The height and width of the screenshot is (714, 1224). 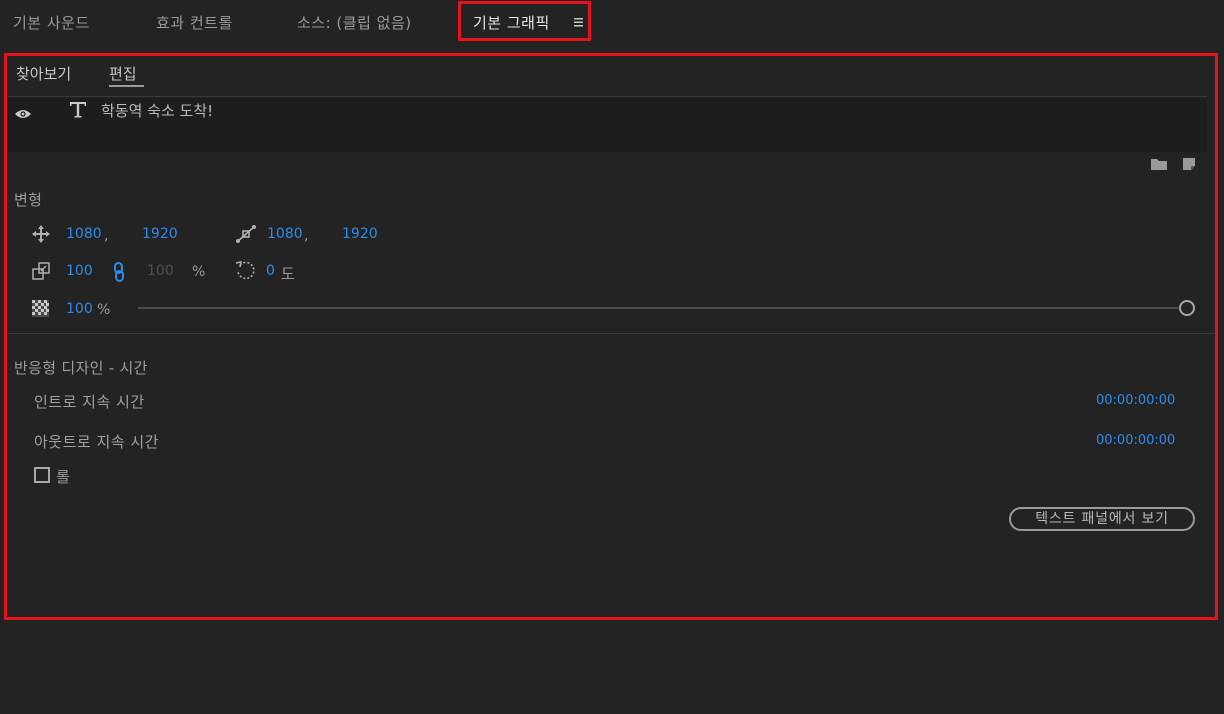 I want to click on position-icon, so click(x=41, y=236).